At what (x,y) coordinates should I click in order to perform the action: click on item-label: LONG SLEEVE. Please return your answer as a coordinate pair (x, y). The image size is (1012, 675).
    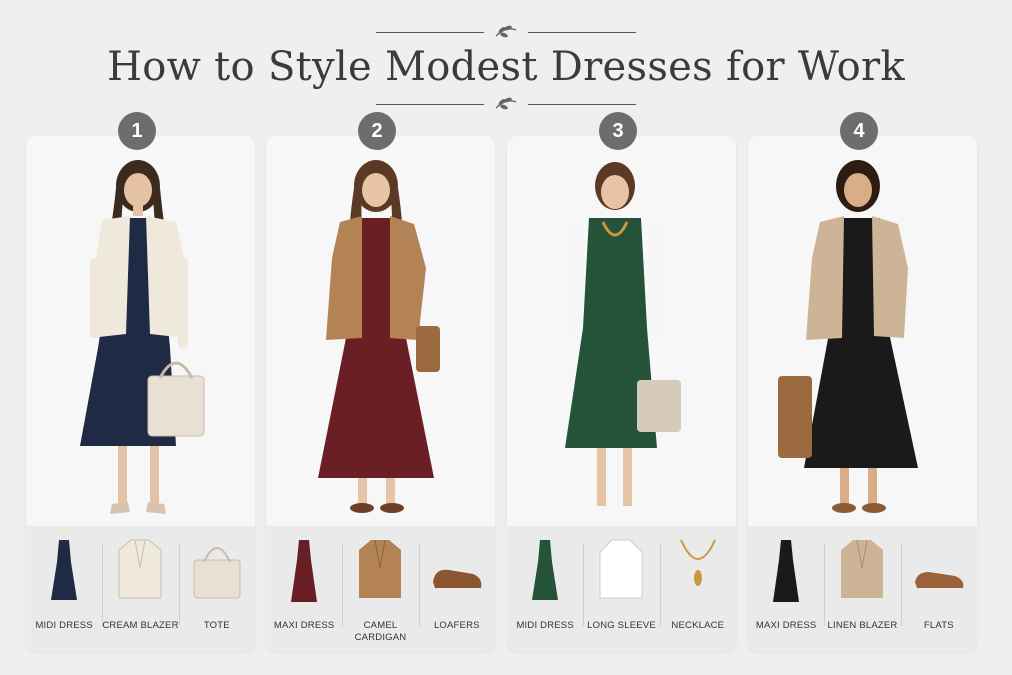
    Looking at the image, I should click on (621, 625).